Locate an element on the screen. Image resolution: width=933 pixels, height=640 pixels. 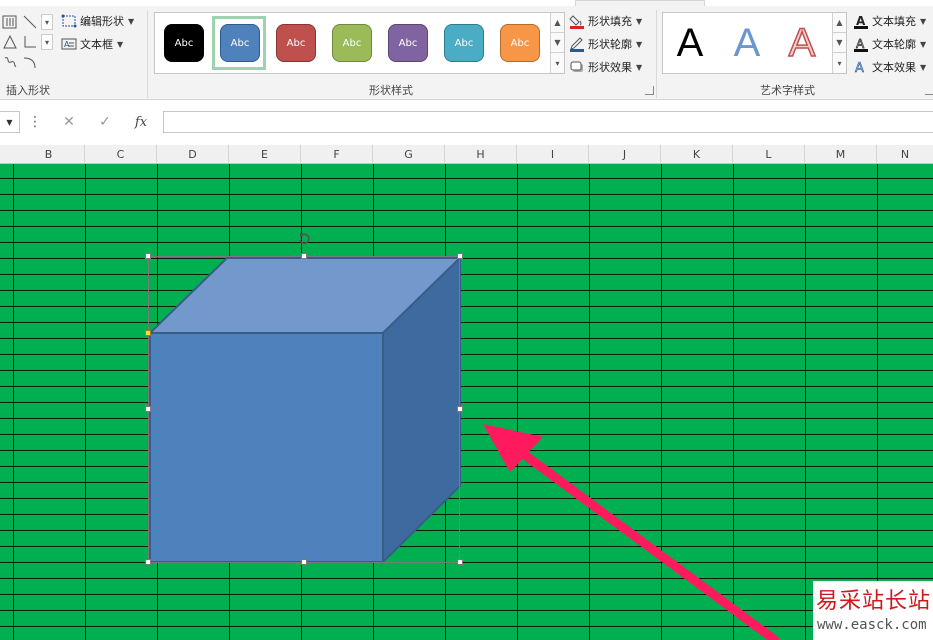
adjust-handle is located at coordinates (148, 333).